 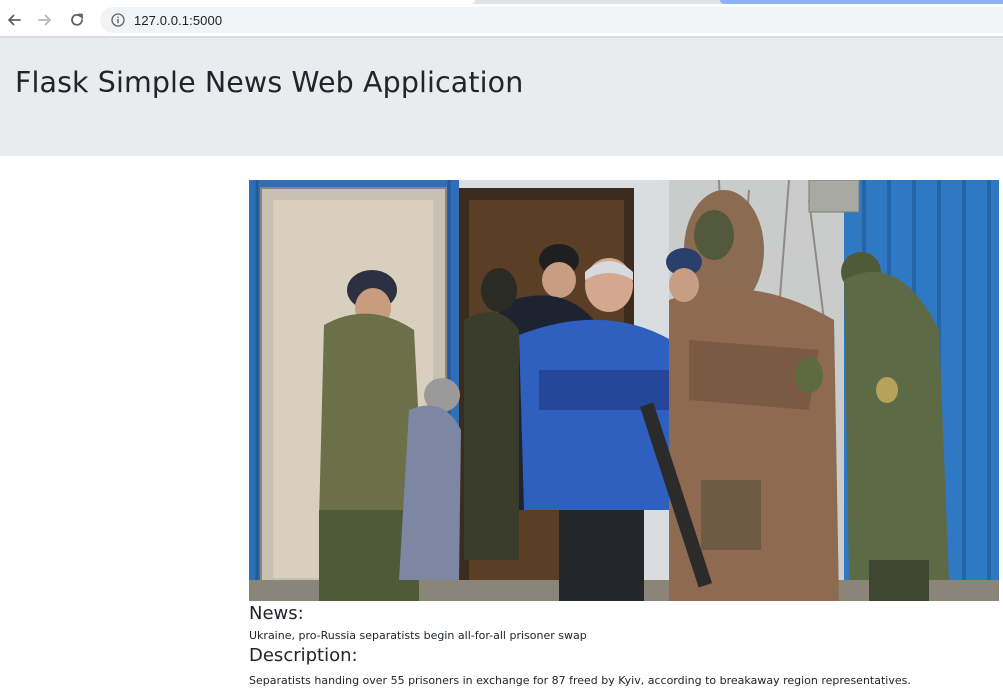 I want to click on reload-icon, so click(x=77, y=19).